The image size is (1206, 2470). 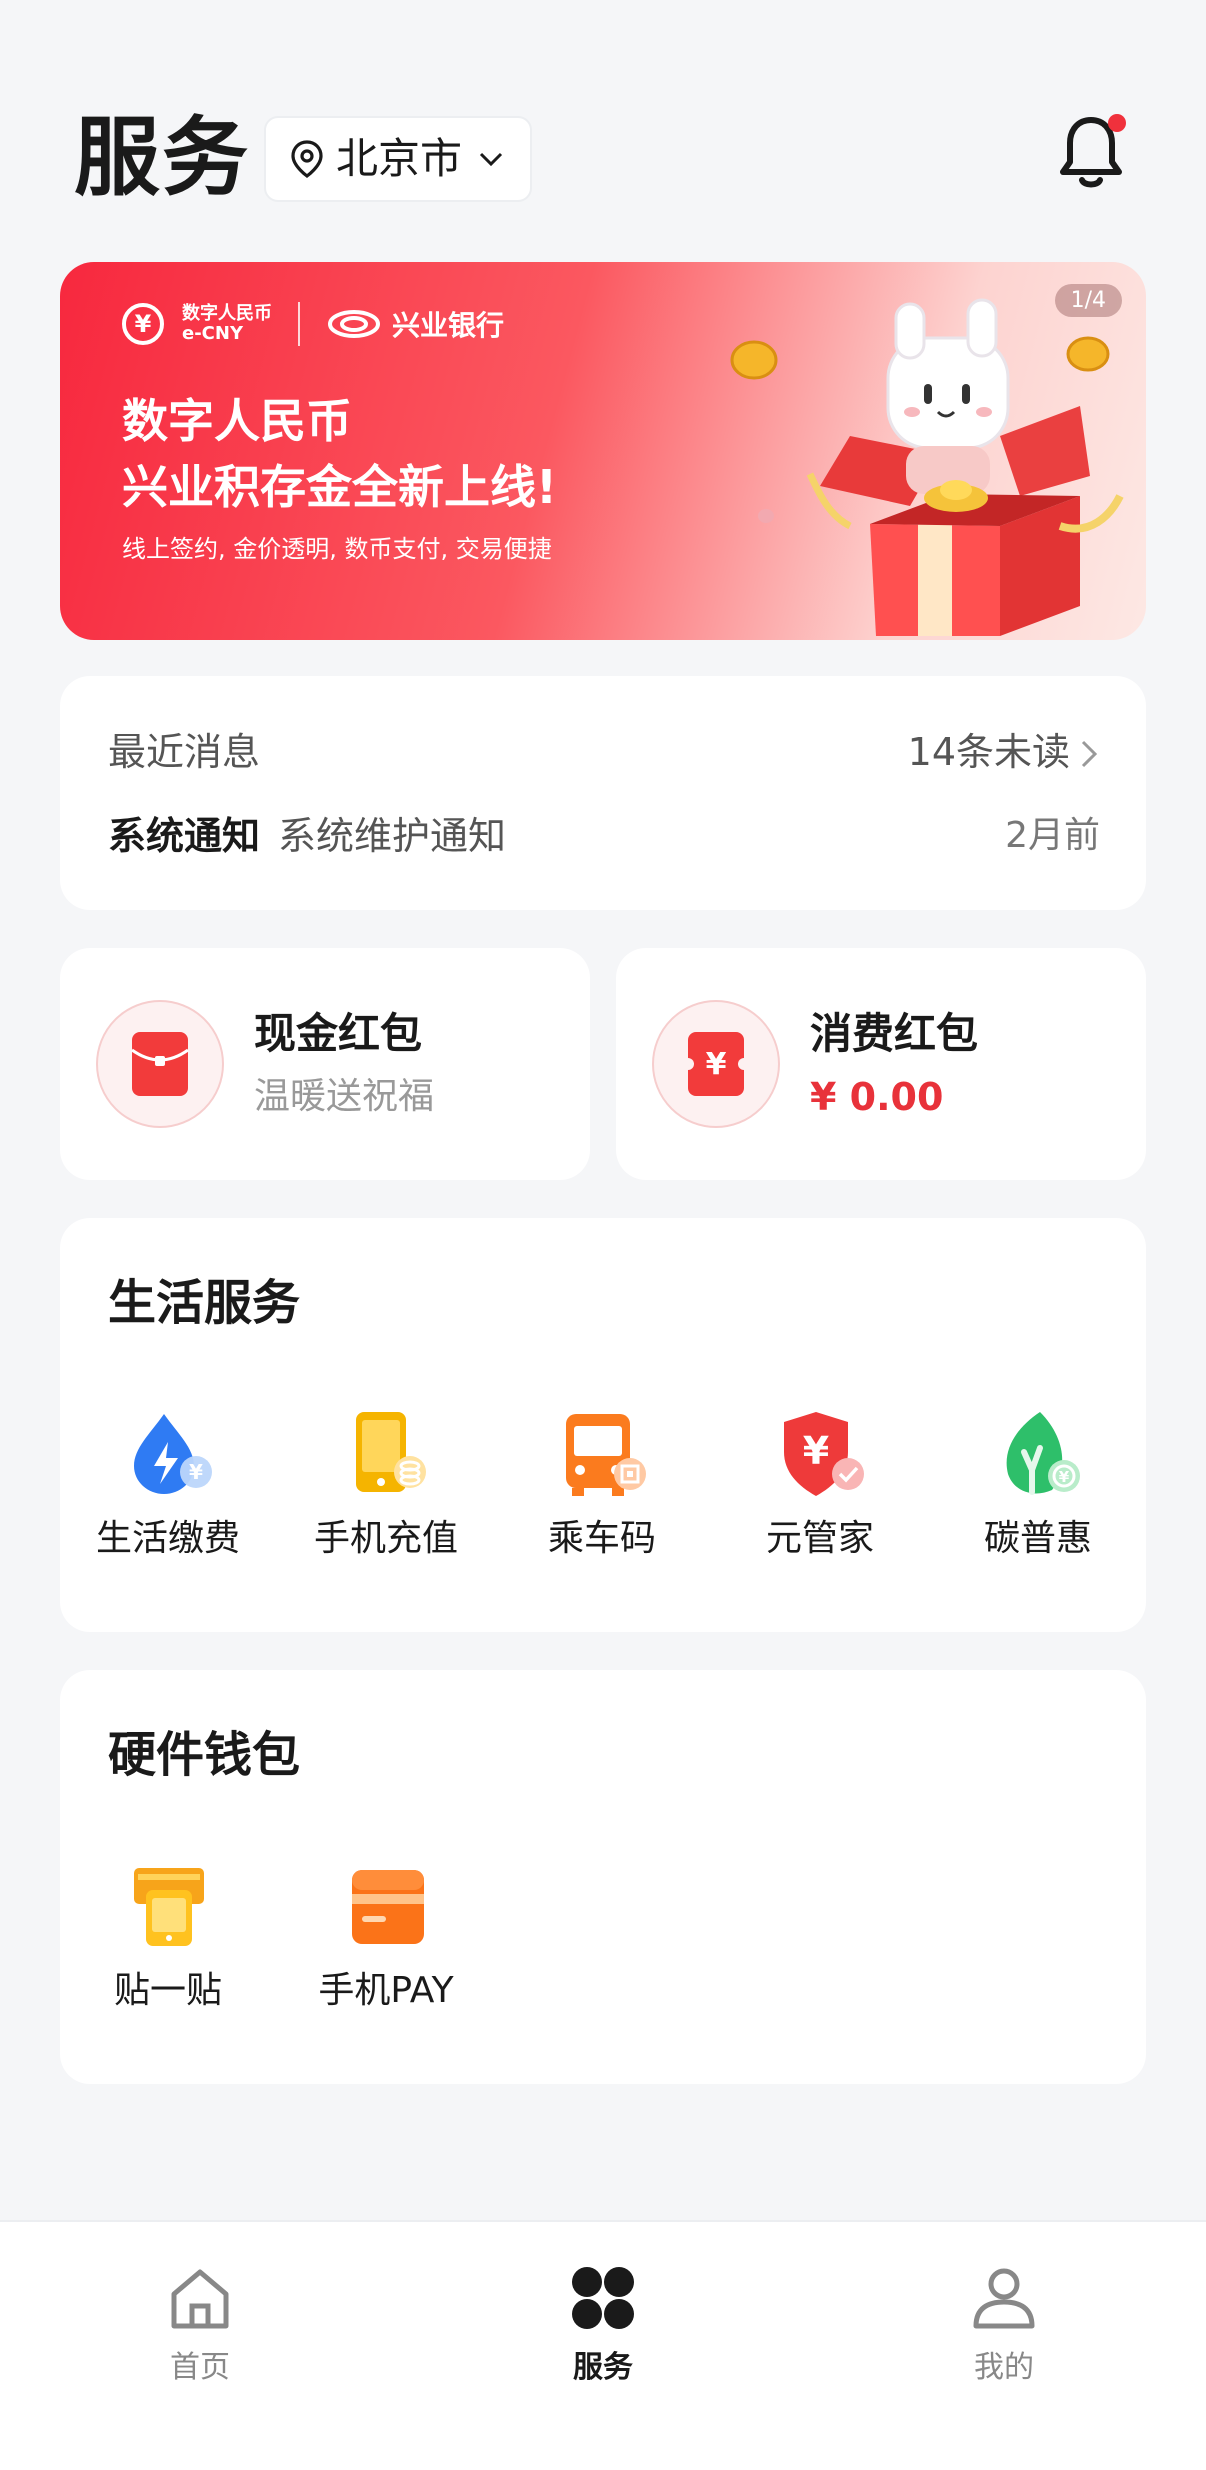 What do you see at coordinates (337, 549) in the screenshot?
I see `banner-subtitle: 线上签约, 金价透明, 数币支付, 交易便捷` at bounding box center [337, 549].